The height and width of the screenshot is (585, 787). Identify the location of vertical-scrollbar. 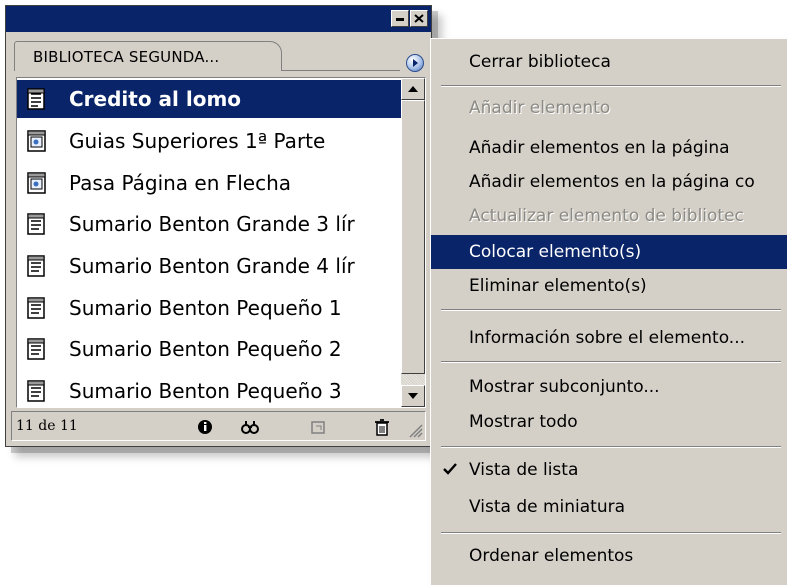
(413, 242).